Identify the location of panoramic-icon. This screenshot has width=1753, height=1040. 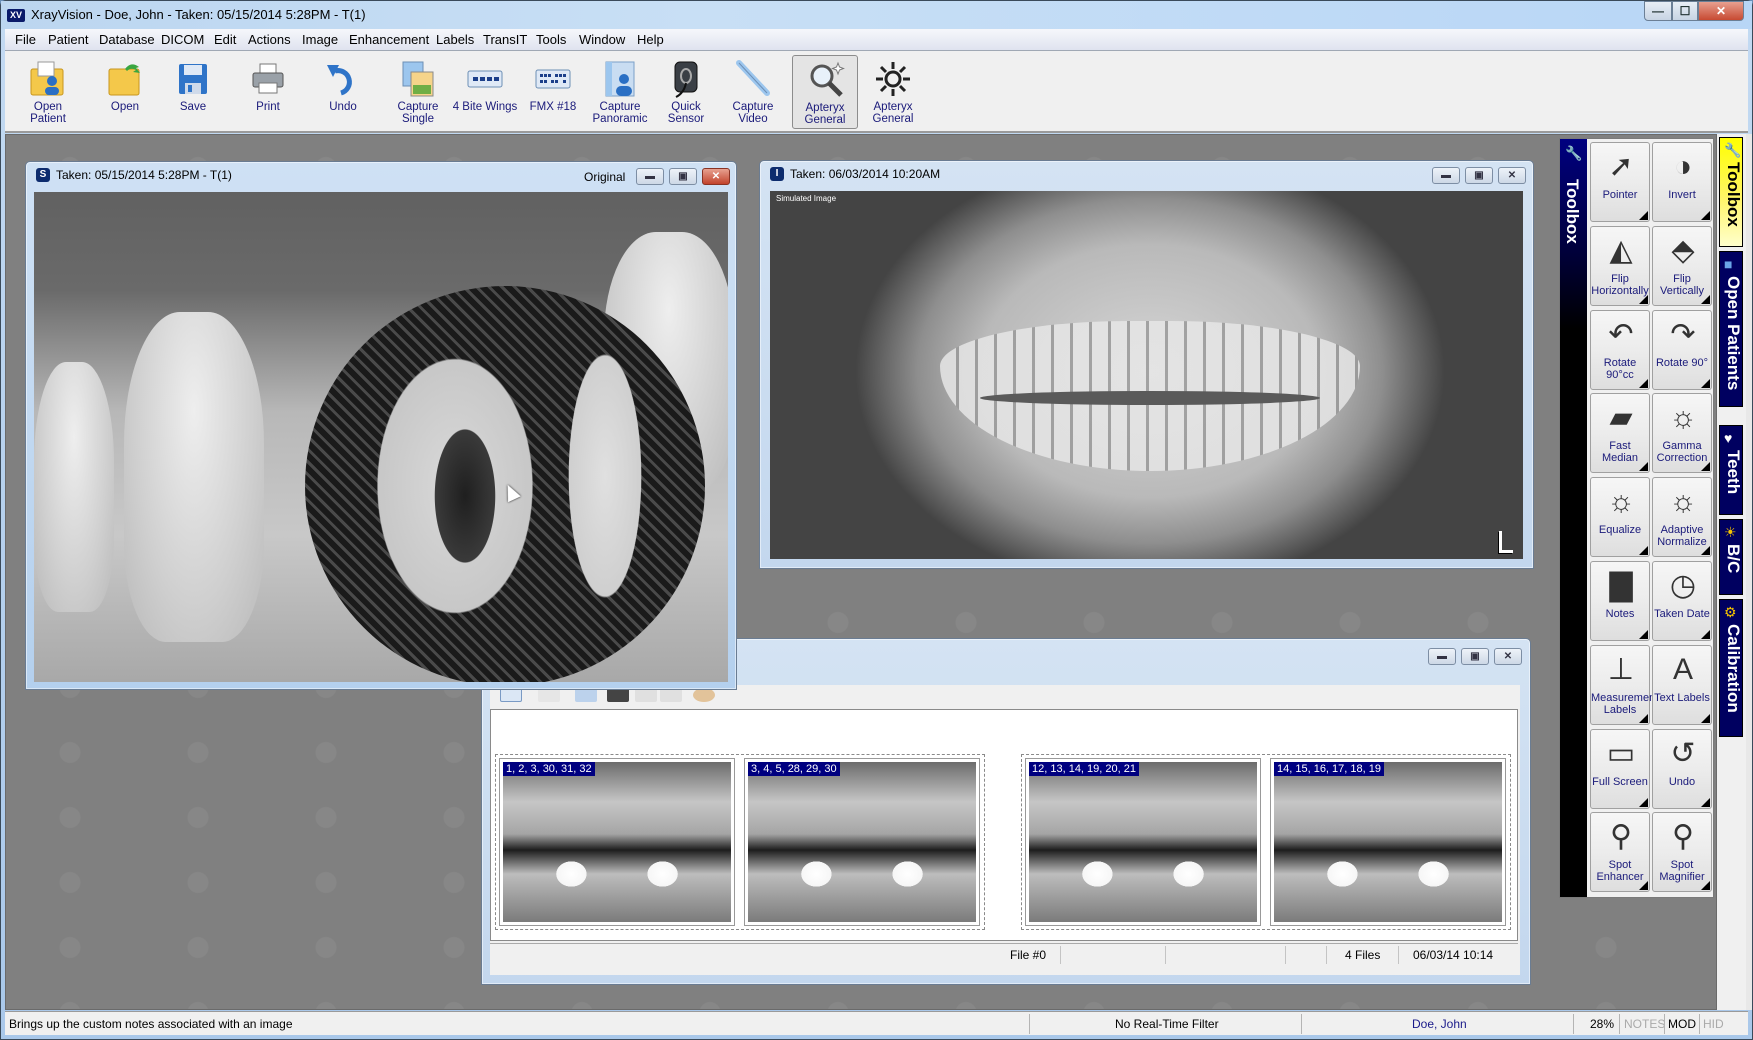
(620, 79).